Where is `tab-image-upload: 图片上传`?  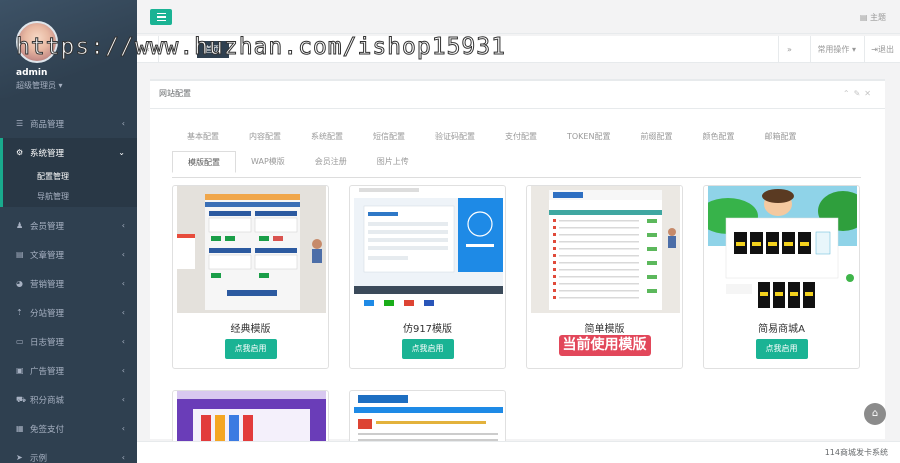 tab-image-upload: 图片上传 is located at coordinates (393, 162).